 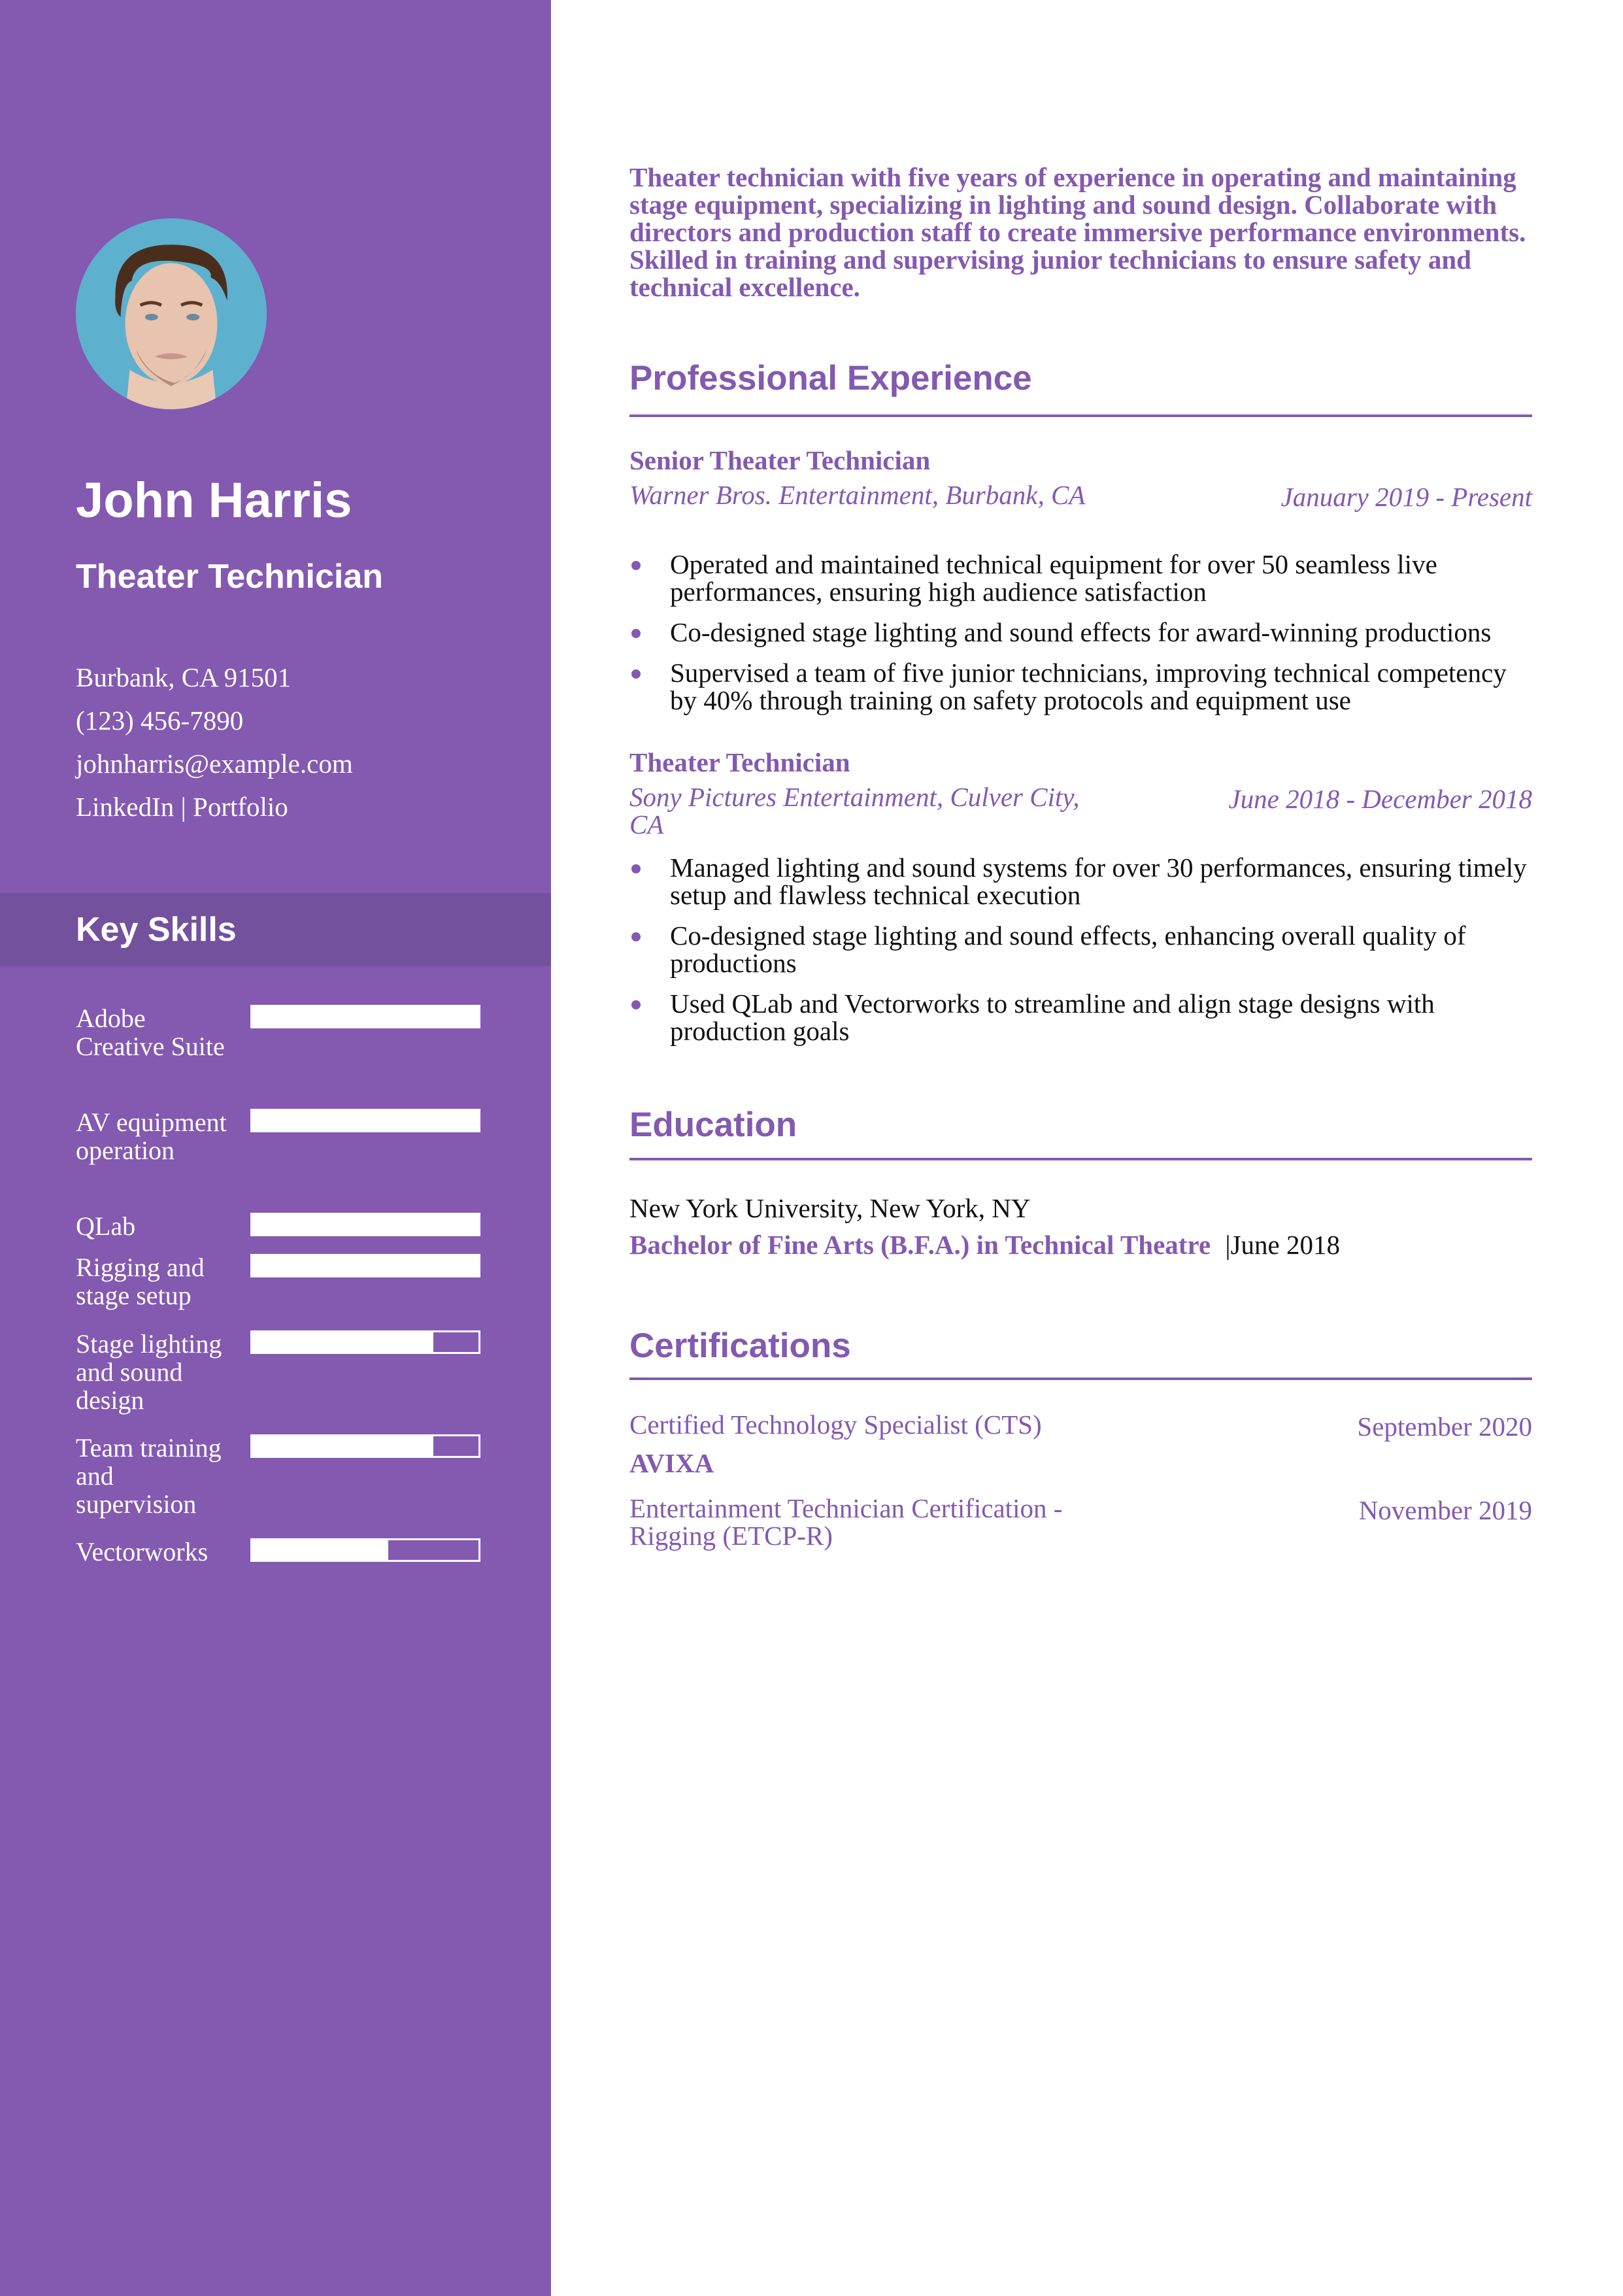 What do you see at coordinates (304, 1136) in the screenshot?
I see `skill-item: AV equipment operation` at bounding box center [304, 1136].